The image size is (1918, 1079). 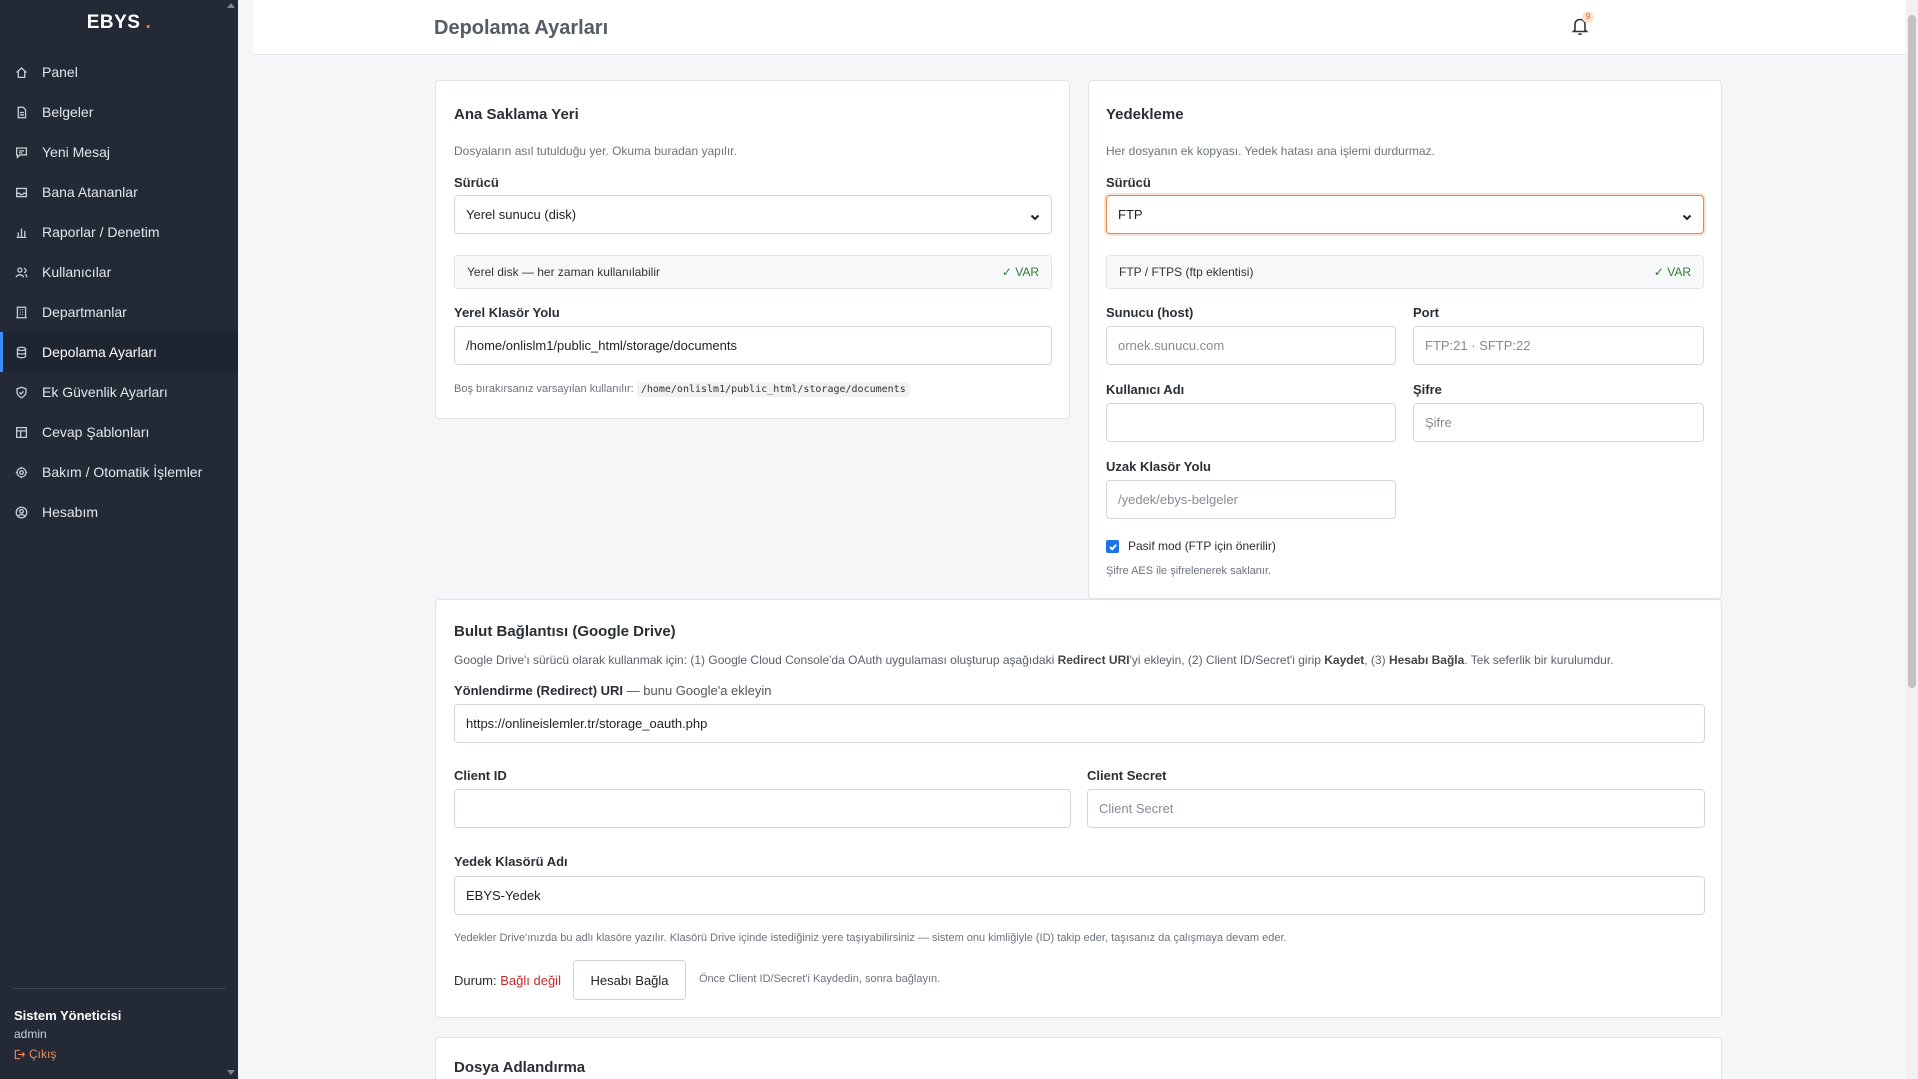 What do you see at coordinates (629, 980) in the screenshot?
I see `connect-account-button: Hesabı Bağla` at bounding box center [629, 980].